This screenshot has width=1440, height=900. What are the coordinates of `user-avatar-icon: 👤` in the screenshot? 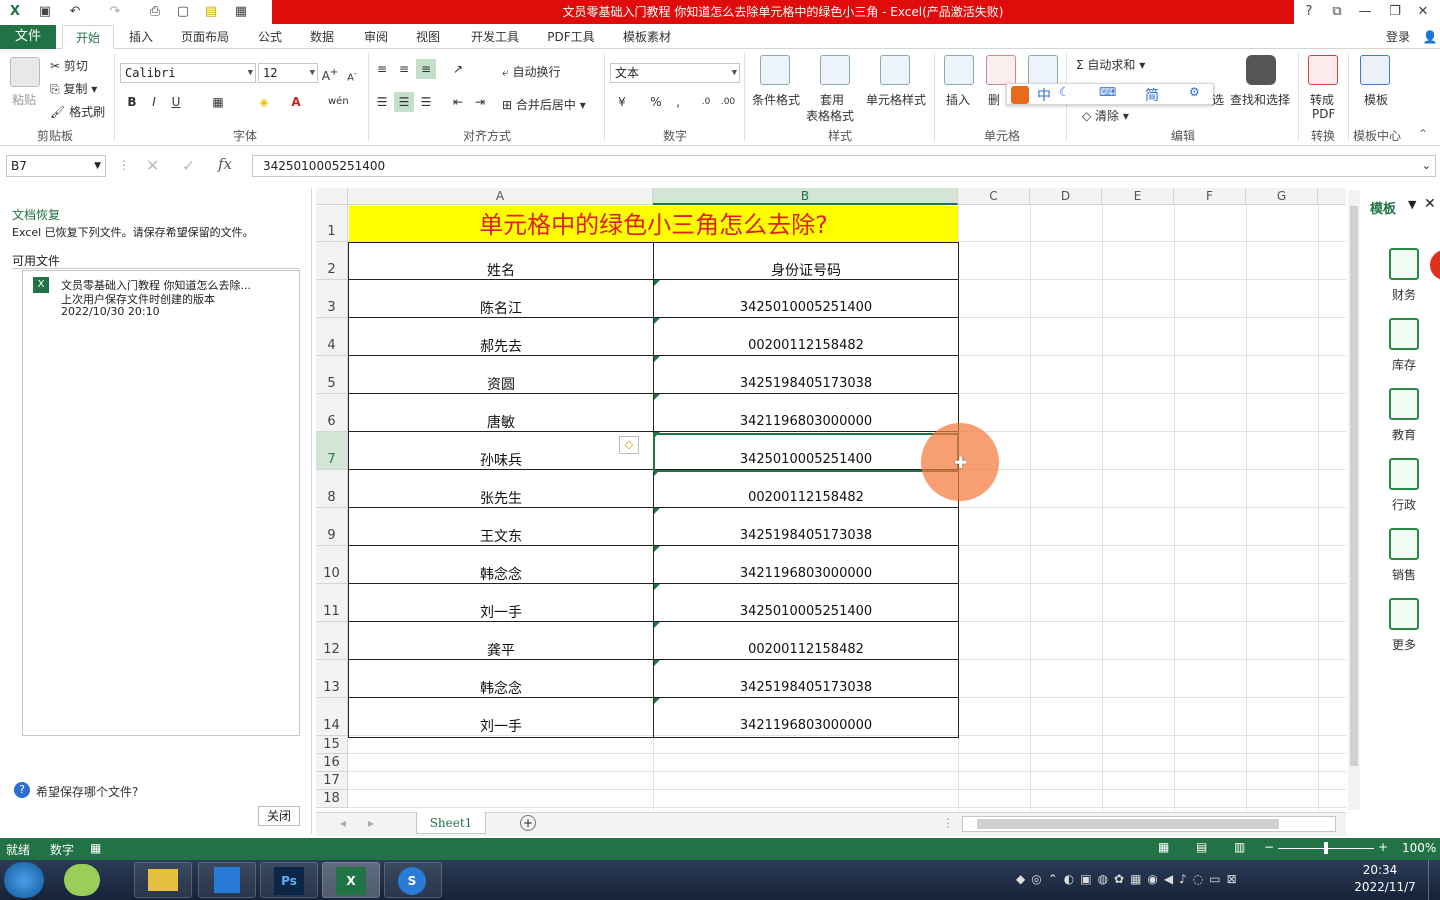 It's located at (1430, 37).